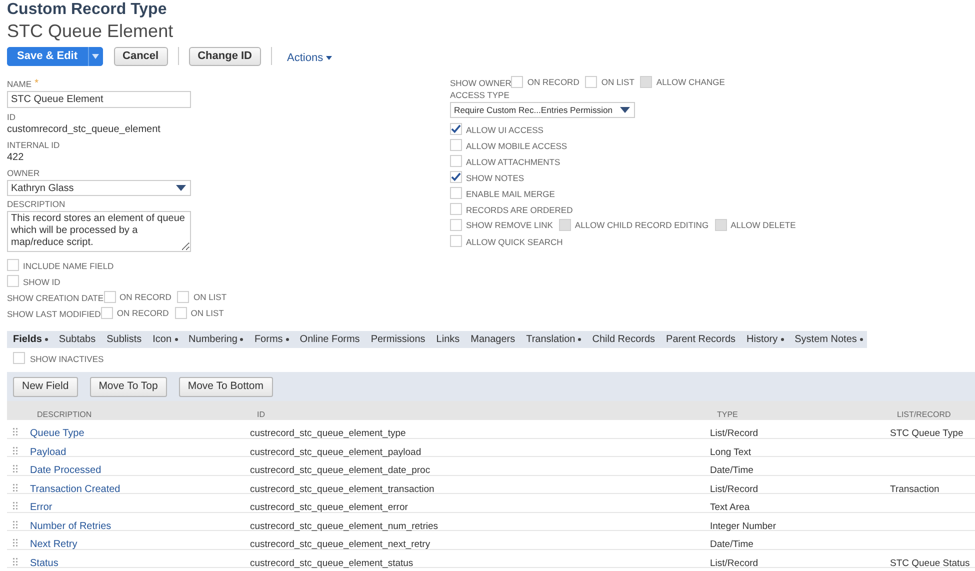 Image resolution: width=975 pixels, height=571 pixels. I want to click on tab: Translation, so click(554, 339).